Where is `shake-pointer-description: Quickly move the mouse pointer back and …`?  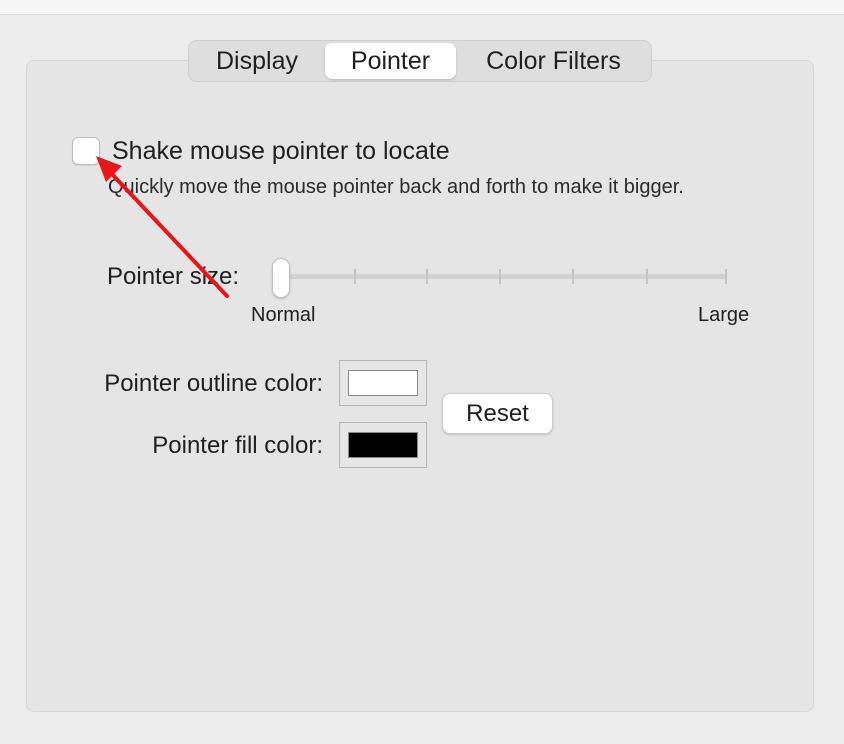 shake-pointer-description: Quickly move the mouse pointer back and … is located at coordinates (396, 187).